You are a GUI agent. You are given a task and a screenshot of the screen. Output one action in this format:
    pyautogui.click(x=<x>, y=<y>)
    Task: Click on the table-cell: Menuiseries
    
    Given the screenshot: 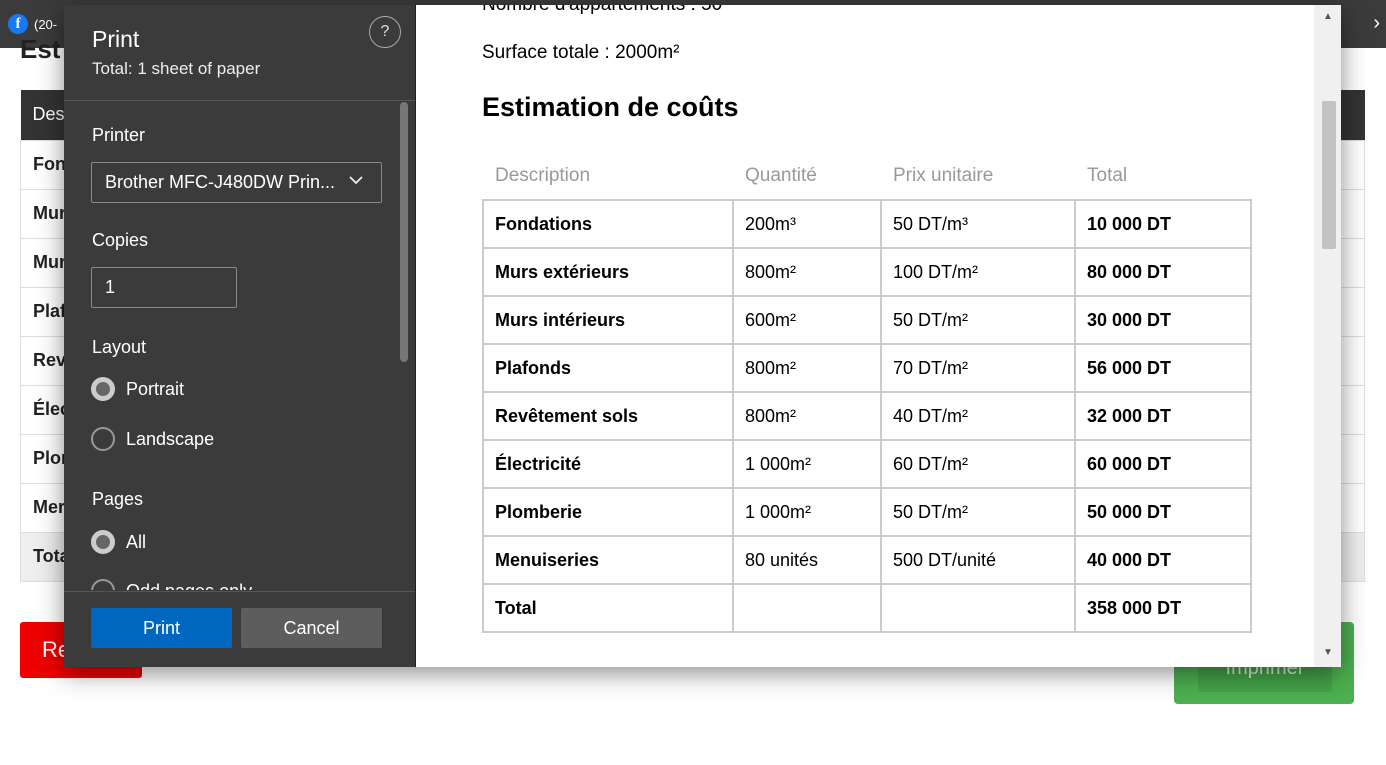 What is the action you would take?
    pyautogui.click(x=608, y=560)
    